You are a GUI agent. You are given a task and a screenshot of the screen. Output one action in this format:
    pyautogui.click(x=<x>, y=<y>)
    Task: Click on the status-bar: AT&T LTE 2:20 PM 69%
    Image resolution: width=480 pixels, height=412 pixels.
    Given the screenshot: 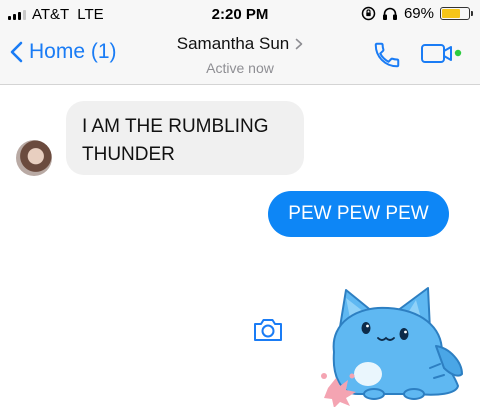 What is the action you would take?
    pyautogui.click(x=240, y=15)
    